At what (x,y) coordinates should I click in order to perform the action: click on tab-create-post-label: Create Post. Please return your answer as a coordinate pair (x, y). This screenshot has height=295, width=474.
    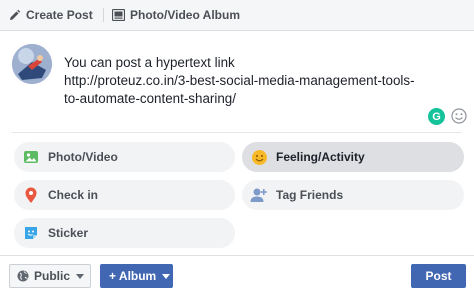
    Looking at the image, I should click on (59, 15).